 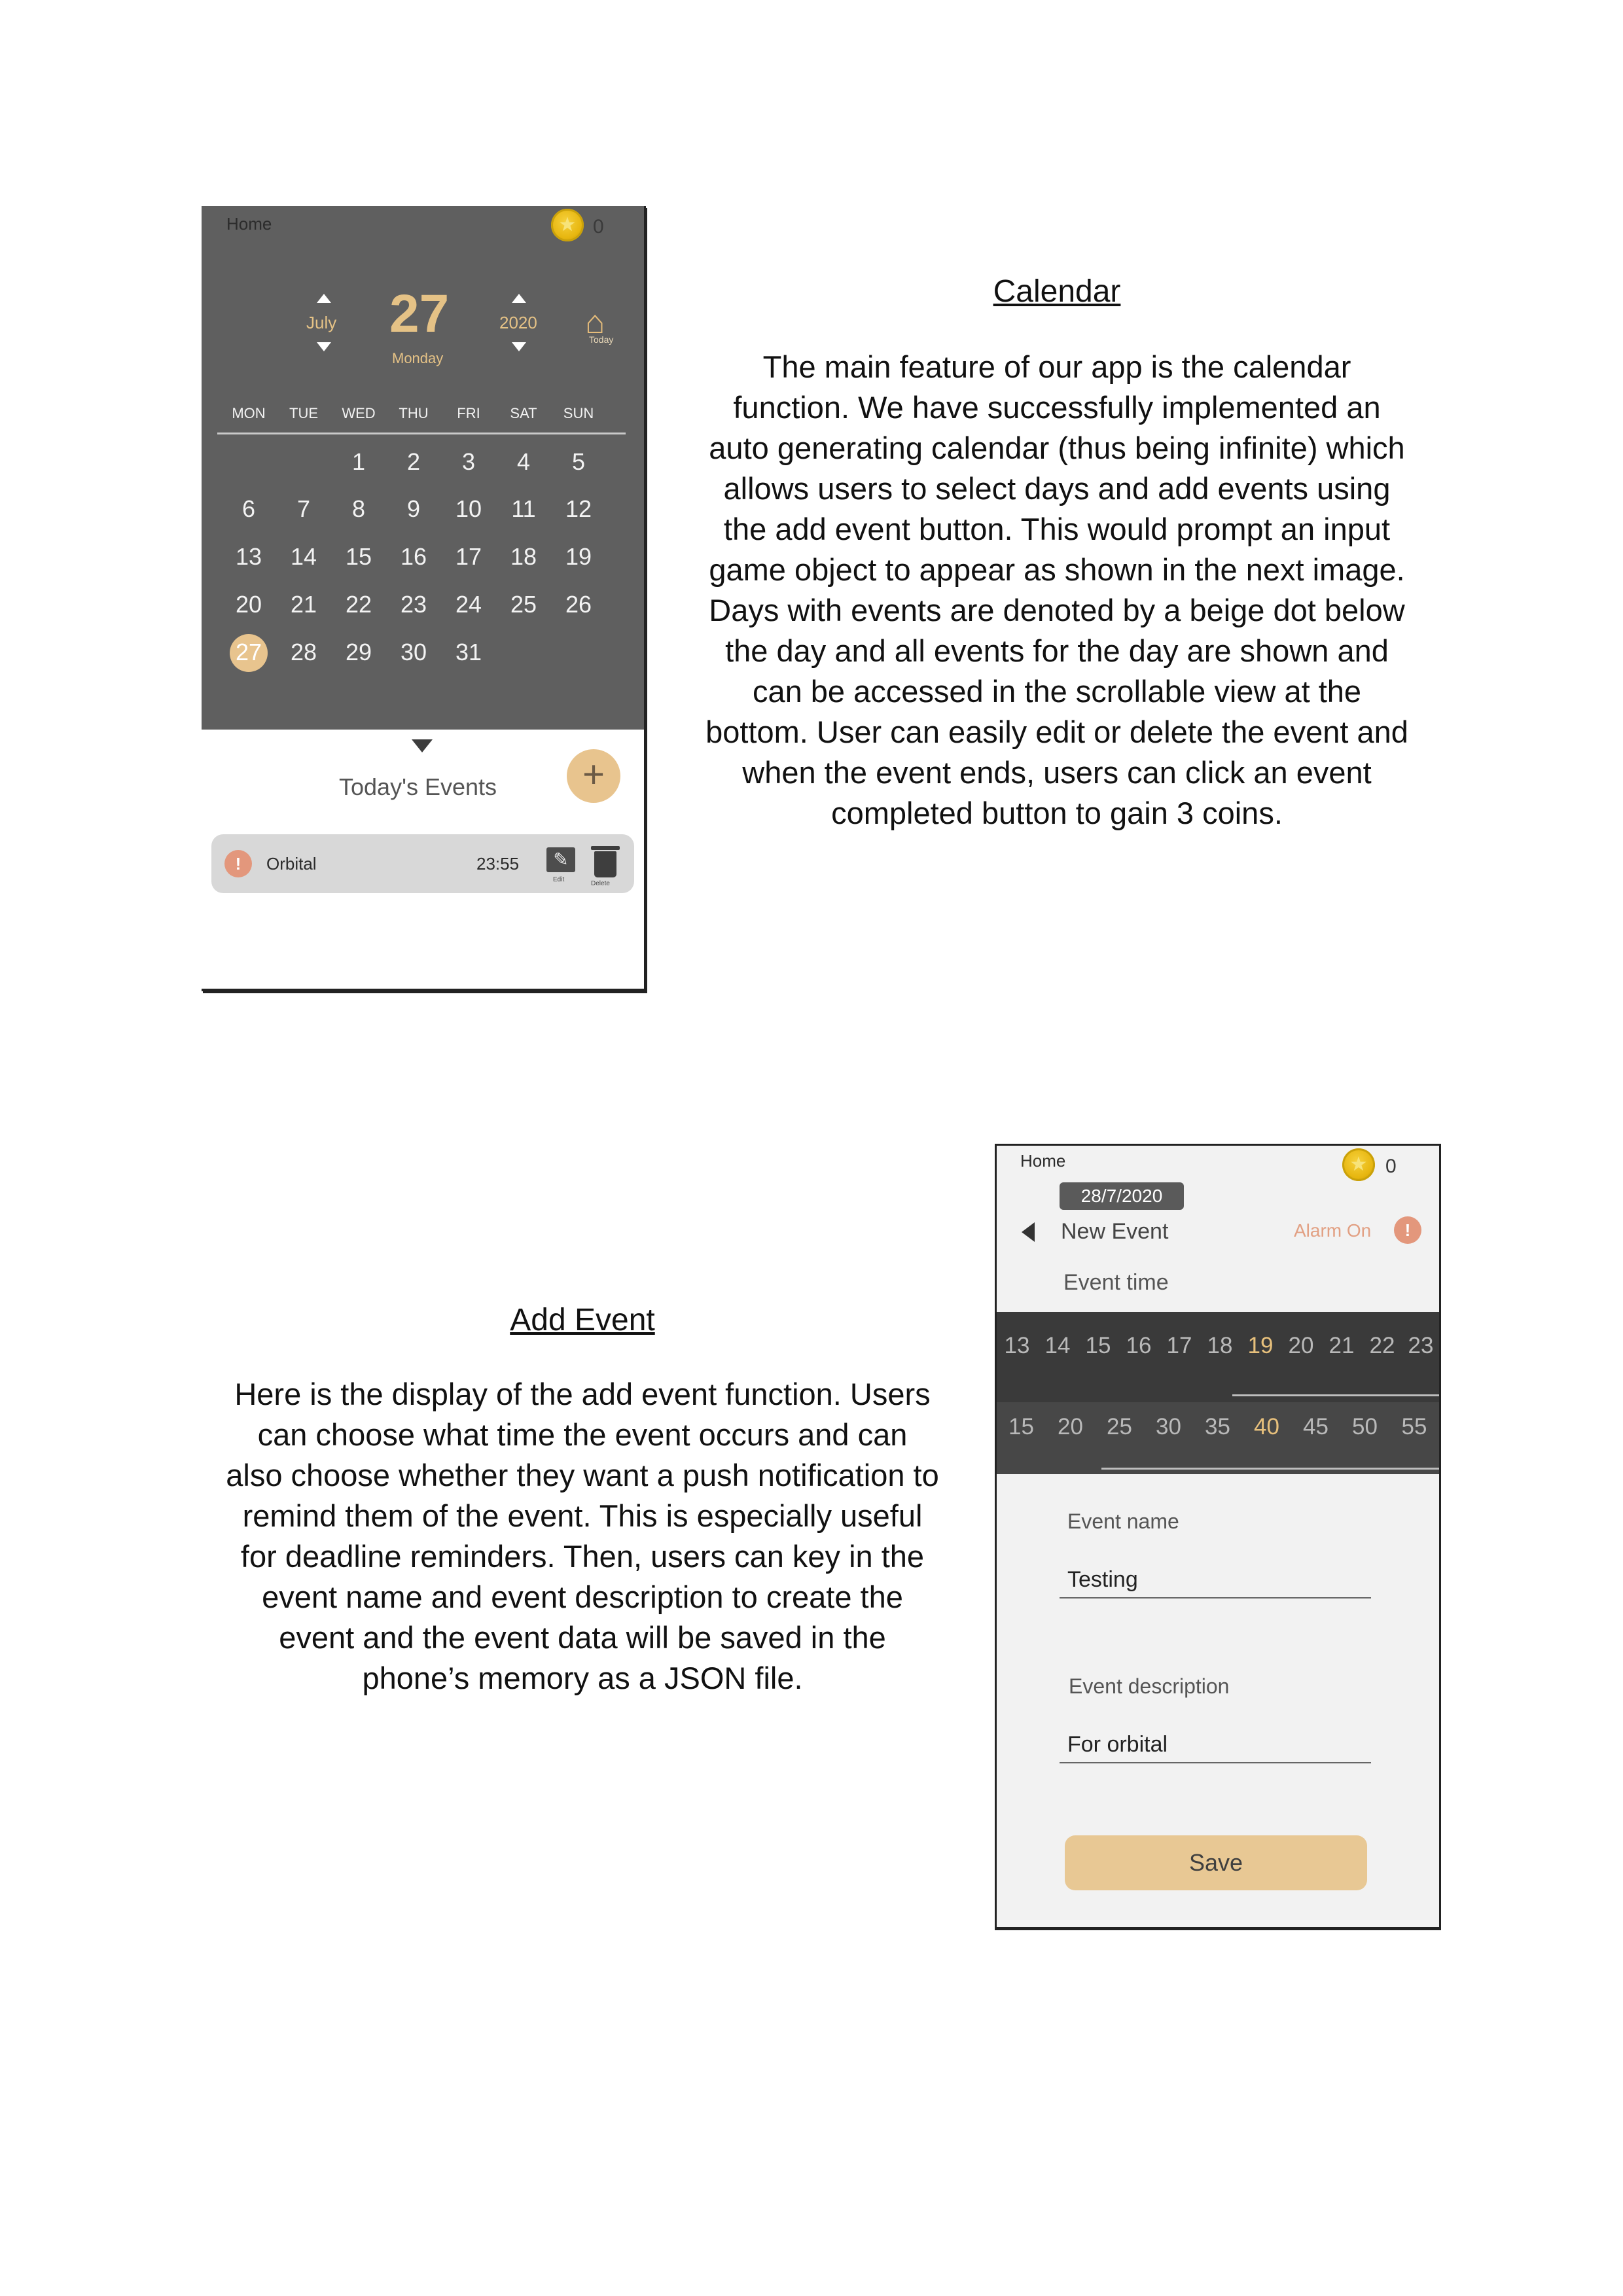 What do you see at coordinates (604, 329) in the screenshot?
I see `today-button: ⌂ Today` at bounding box center [604, 329].